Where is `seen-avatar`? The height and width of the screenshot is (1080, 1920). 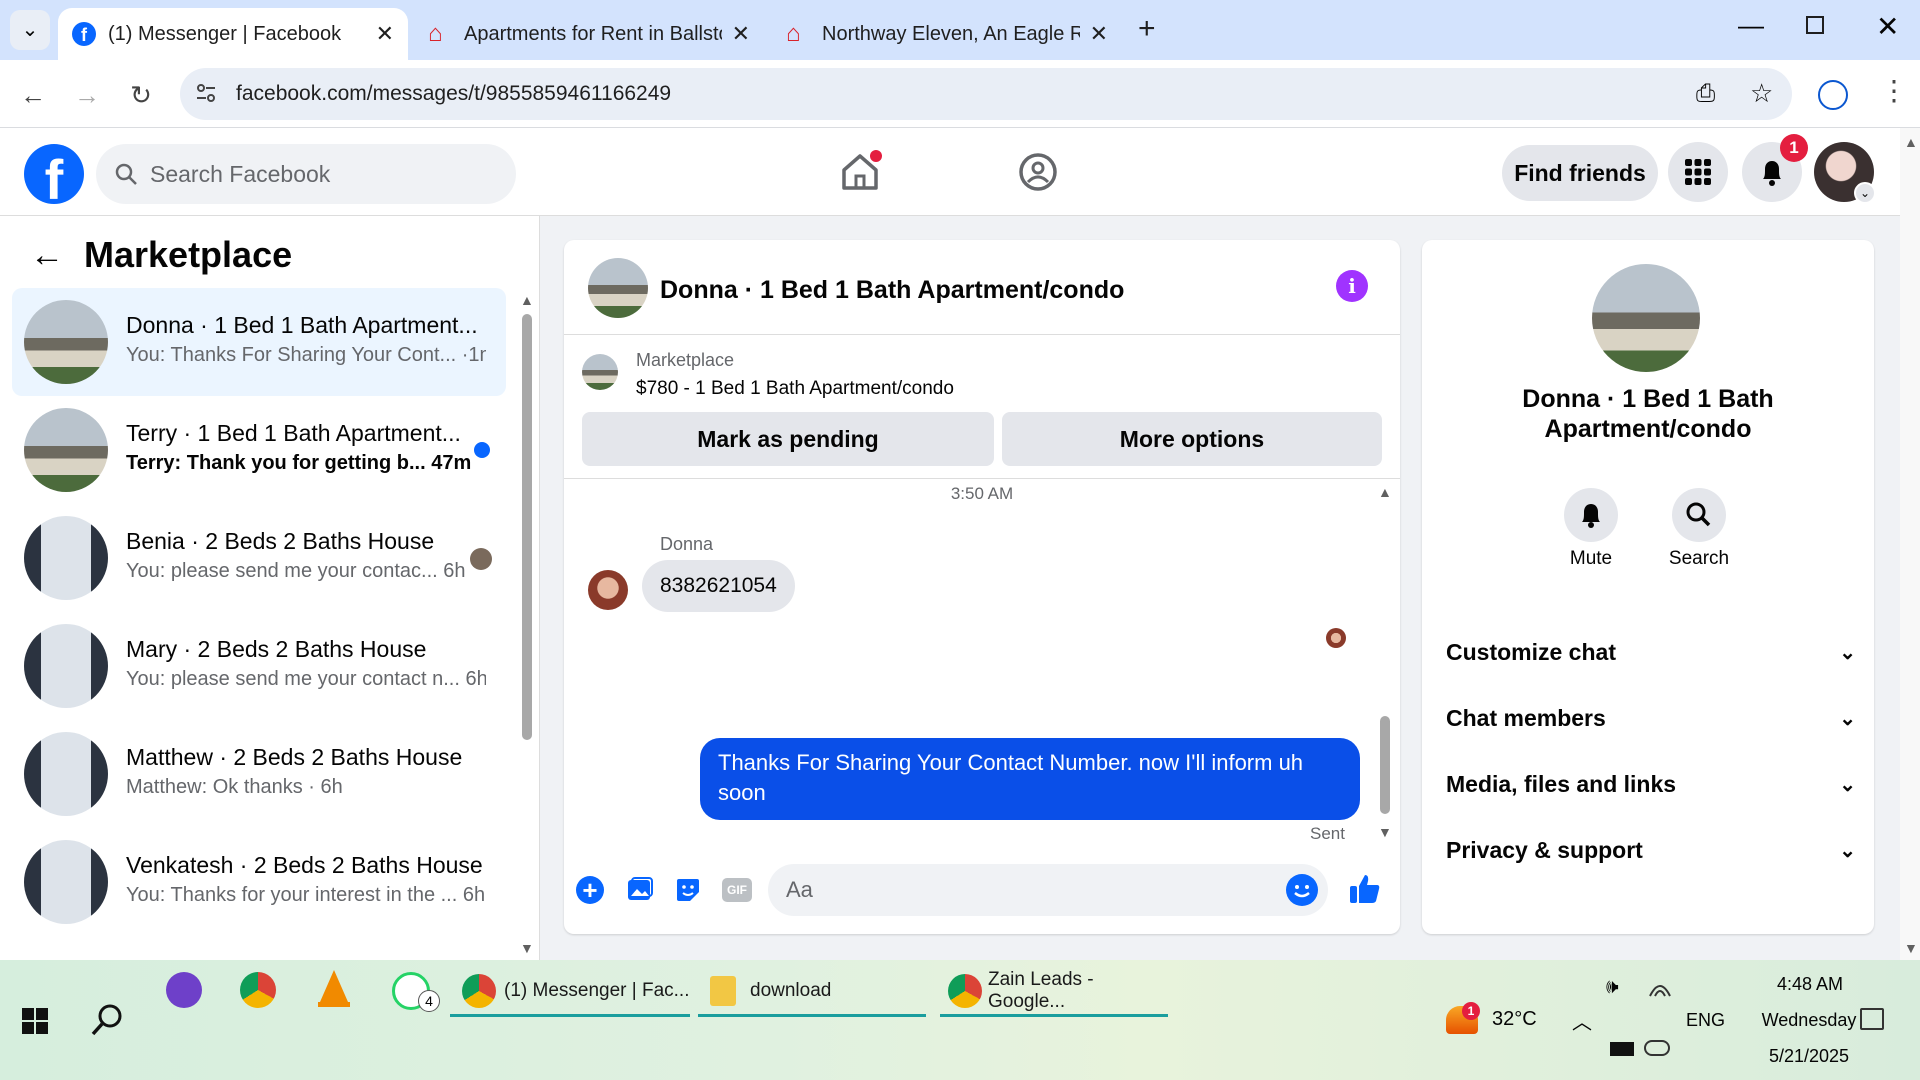 seen-avatar is located at coordinates (481, 559).